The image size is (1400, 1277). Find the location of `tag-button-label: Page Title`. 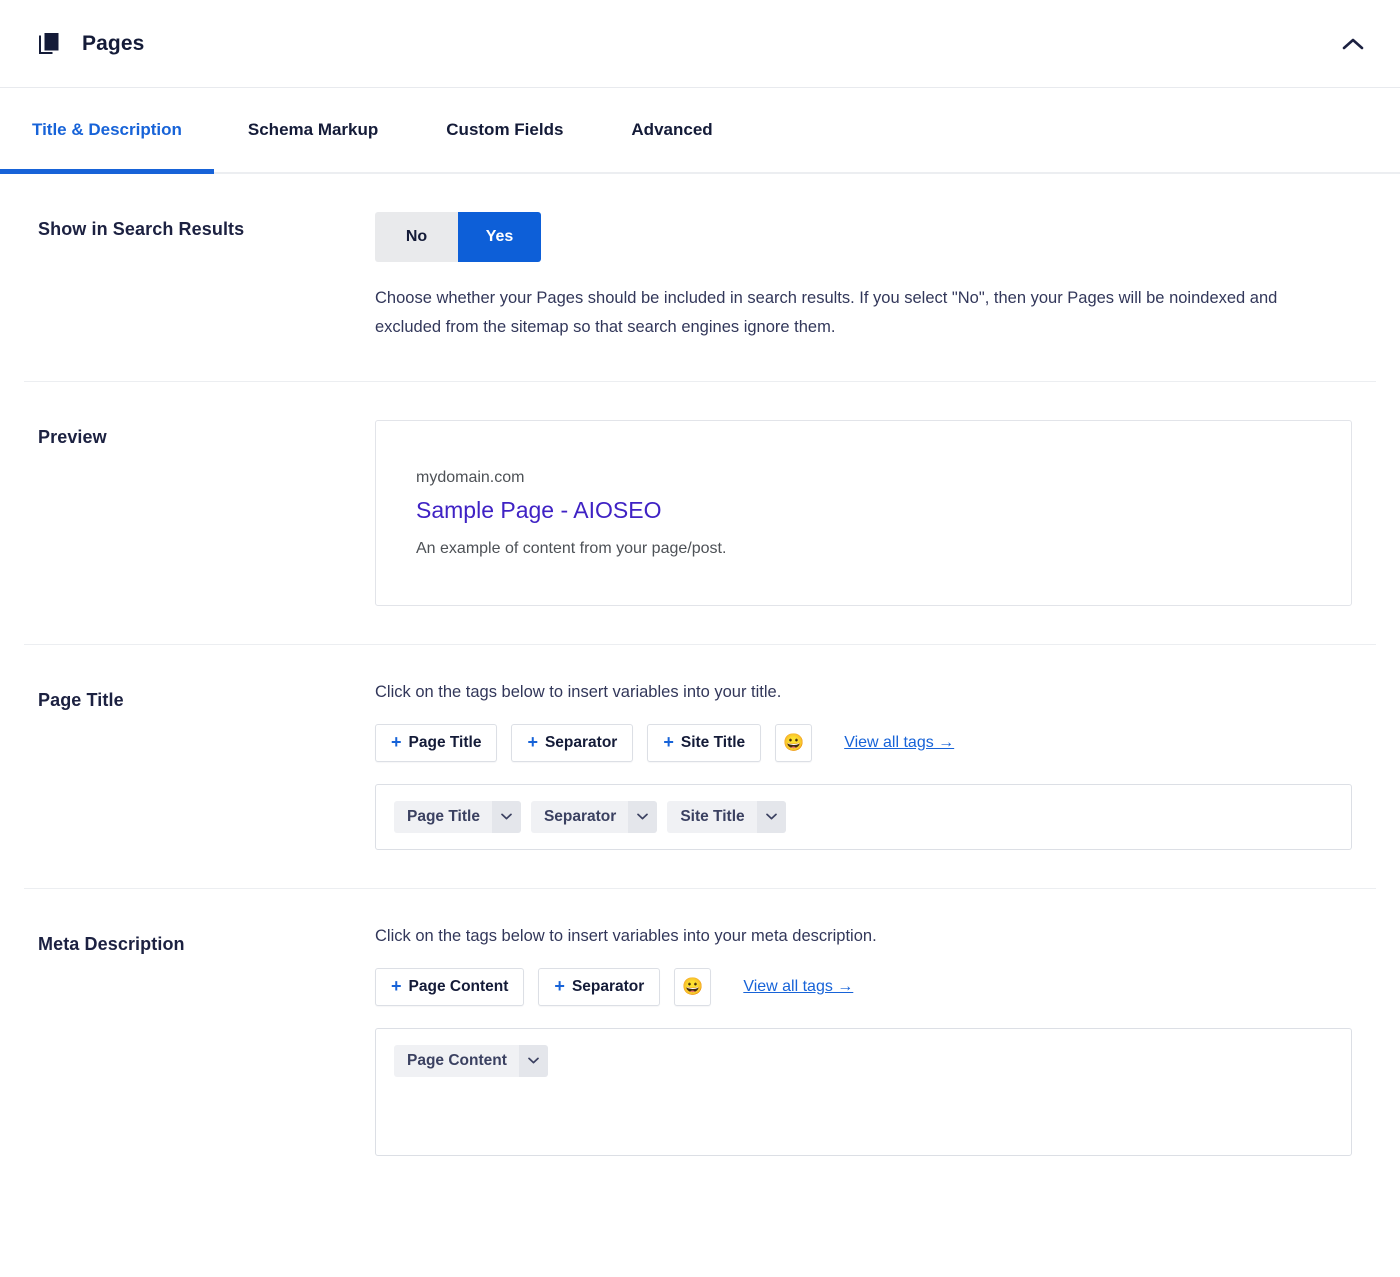

tag-button-label: Page Title is located at coordinates (445, 742).